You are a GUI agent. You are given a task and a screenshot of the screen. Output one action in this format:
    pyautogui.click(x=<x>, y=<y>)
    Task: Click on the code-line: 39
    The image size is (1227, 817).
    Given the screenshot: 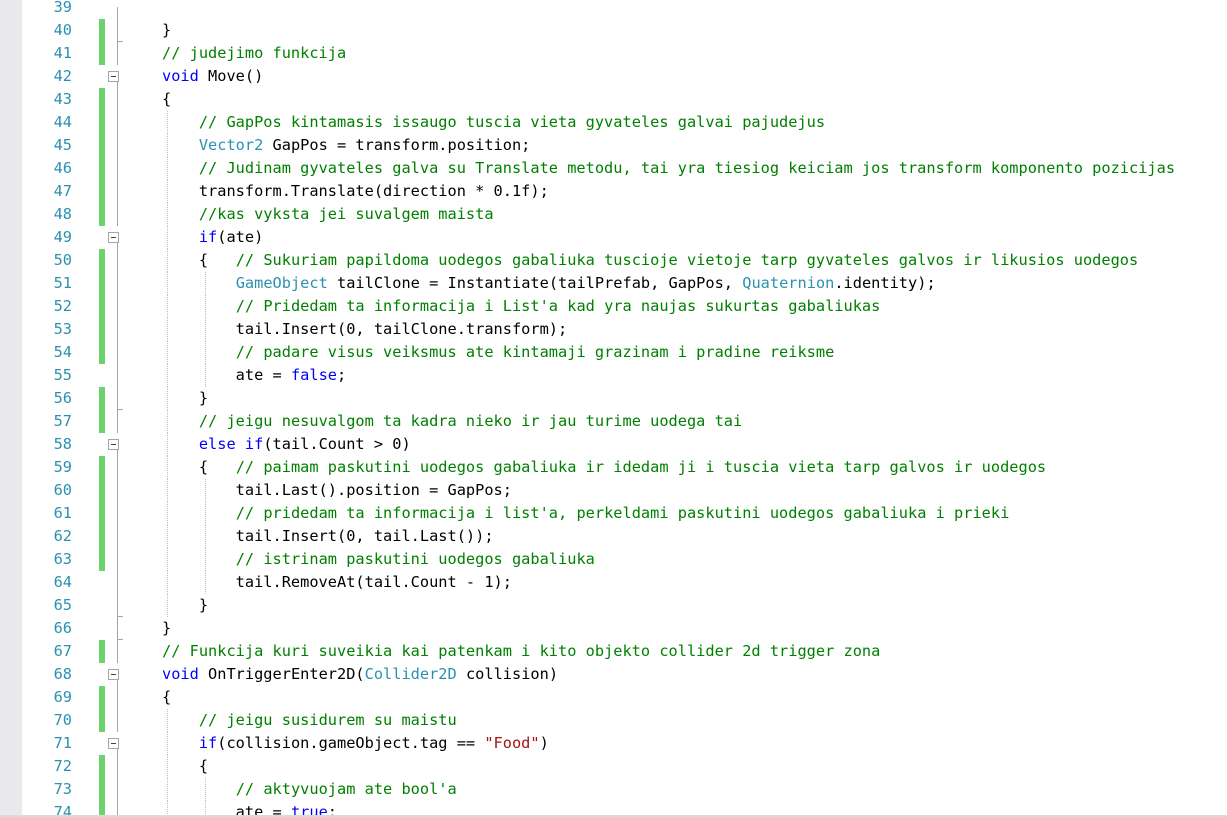 What is the action you would take?
    pyautogui.click(x=613, y=9)
    